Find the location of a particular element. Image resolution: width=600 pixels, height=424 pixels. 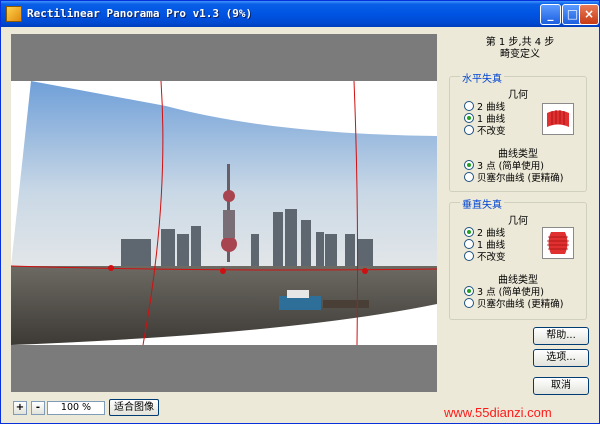

step-title: 畸变定义 is located at coordinates (520, 54).